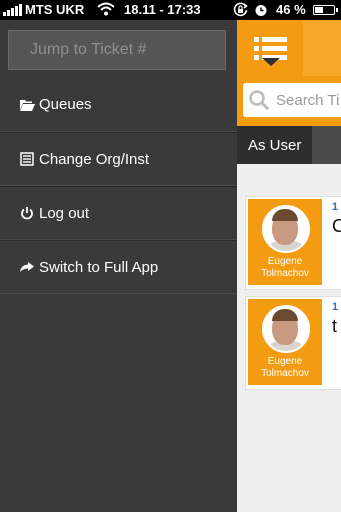 The width and height of the screenshot is (341, 512). I want to click on search-placeholder: Search Ti, so click(308, 100).